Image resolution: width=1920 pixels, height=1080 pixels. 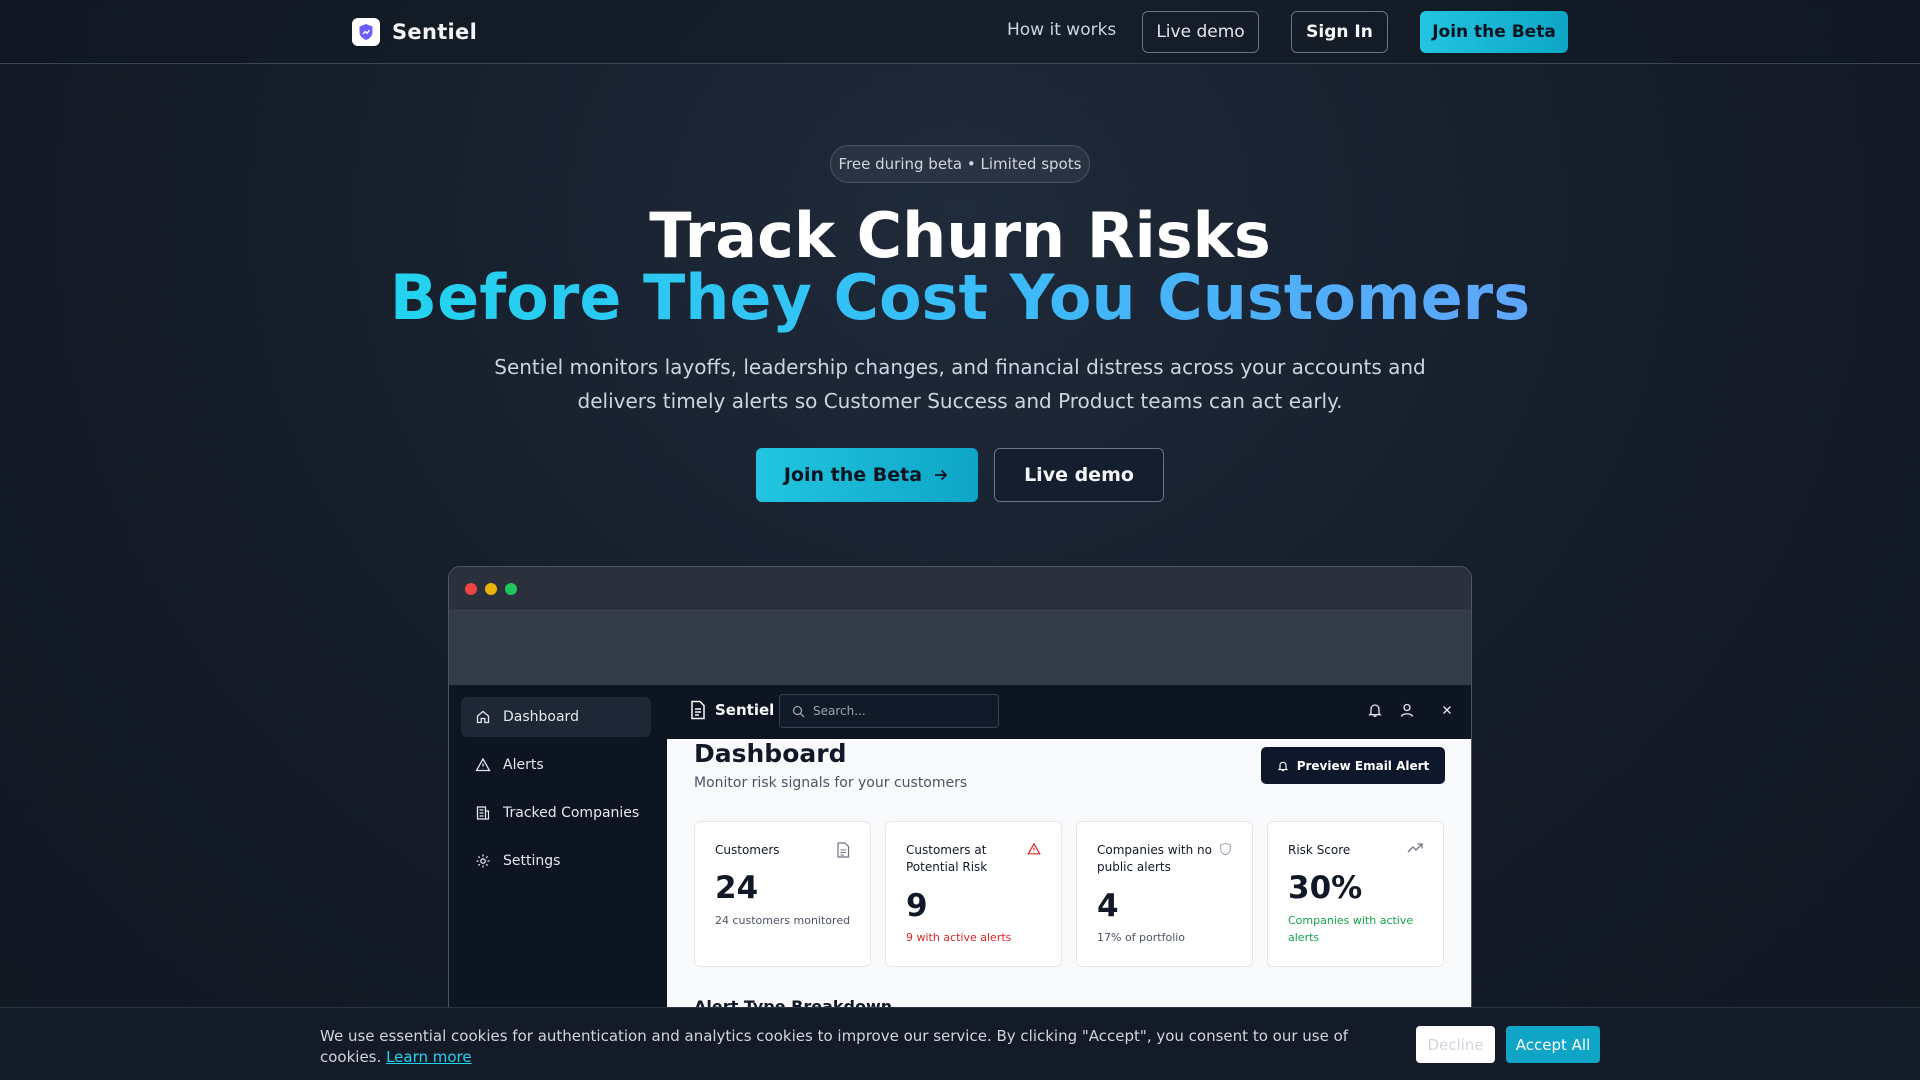 What do you see at coordinates (366, 32) in the screenshot?
I see `logo-icon` at bounding box center [366, 32].